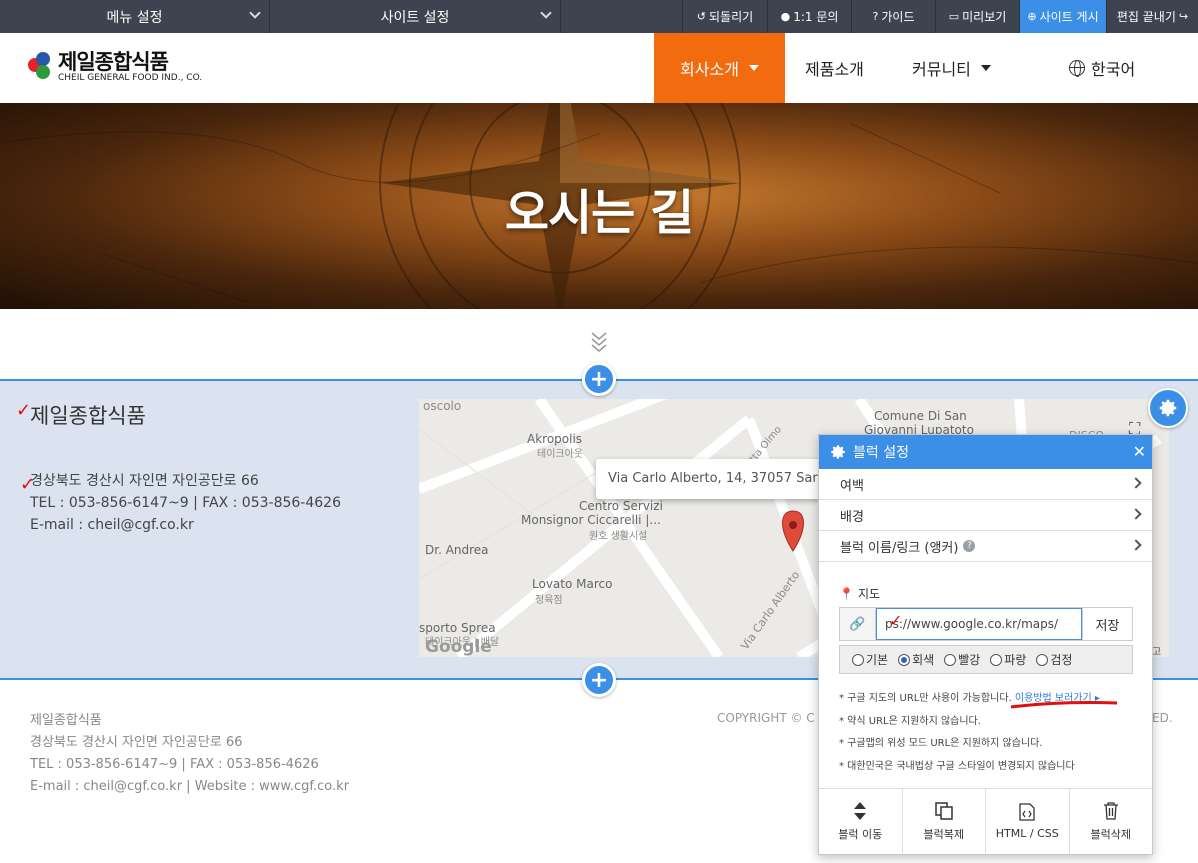 The height and width of the screenshot is (863, 1198). Describe the element at coordinates (923, 660) in the screenshot. I see `radio-label: 회색` at that location.